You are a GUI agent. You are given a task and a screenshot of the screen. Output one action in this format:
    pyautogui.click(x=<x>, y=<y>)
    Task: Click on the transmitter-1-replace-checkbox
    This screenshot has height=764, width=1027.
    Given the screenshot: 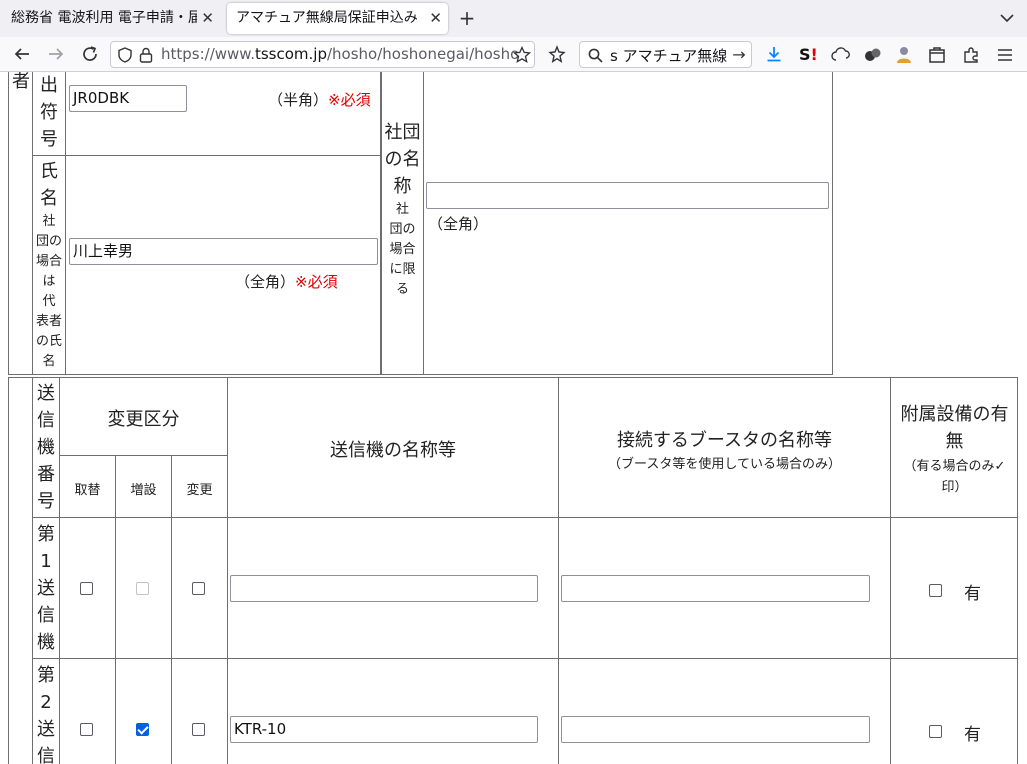 What is the action you would take?
    pyautogui.click(x=86, y=588)
    